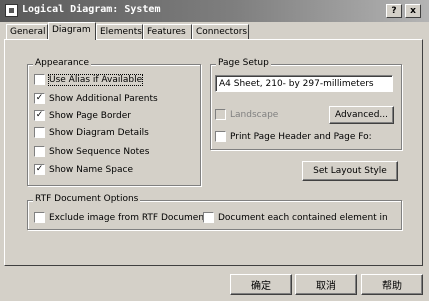  Describe the element at coordinates (394, 11) in the screenshot. I see `help-titlebar-button: ?` at that location.